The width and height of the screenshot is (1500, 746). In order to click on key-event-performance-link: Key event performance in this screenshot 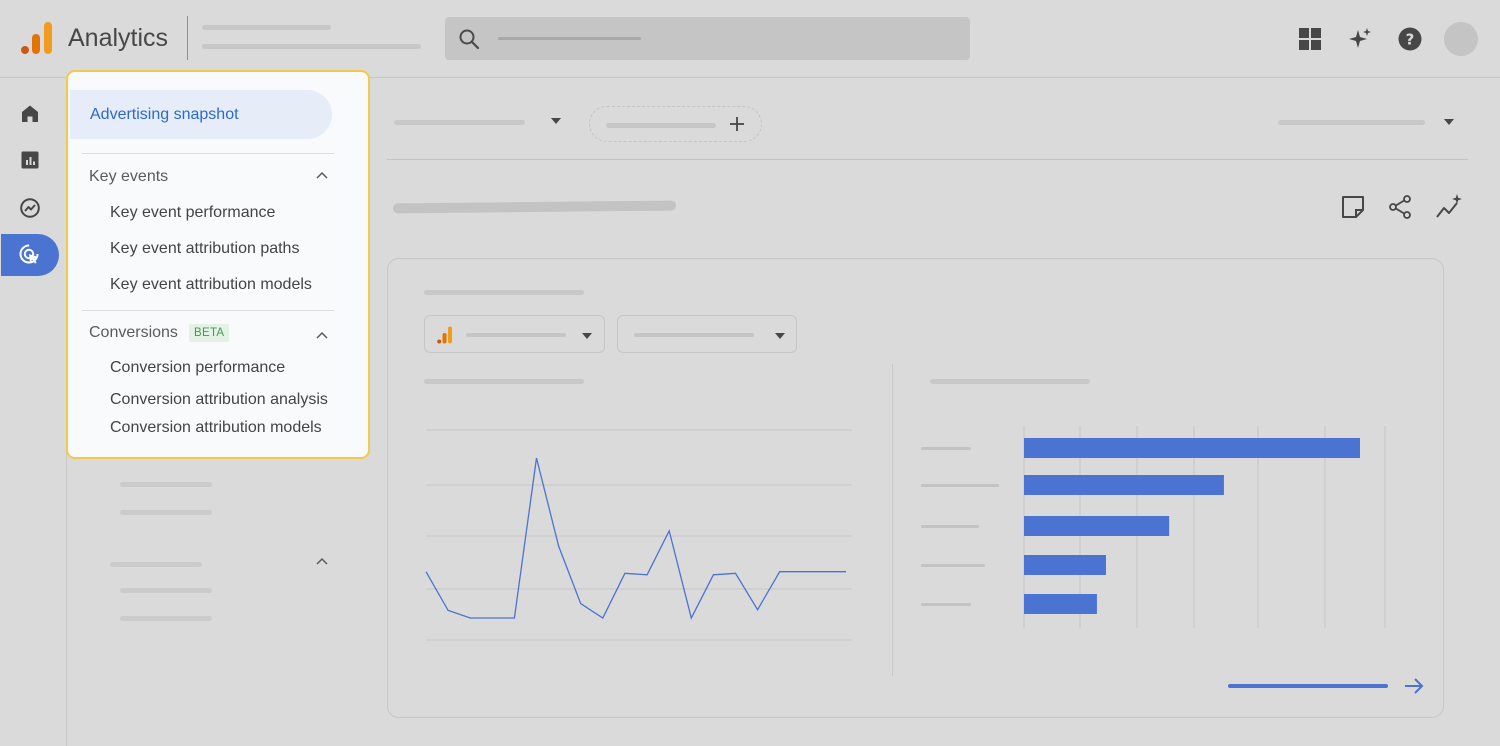, I will do `click(192, 213)`.